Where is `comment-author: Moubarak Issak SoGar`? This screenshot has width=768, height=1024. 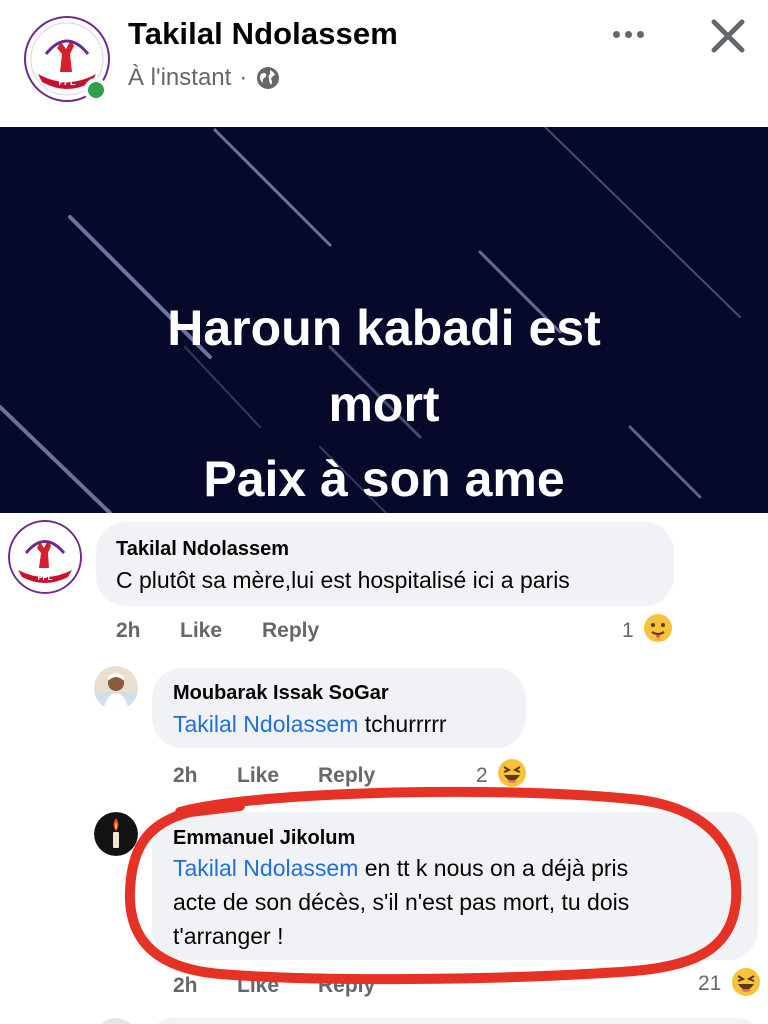
comment-author: Moubarak Issak SoGar is located at coordinates (281, 693).